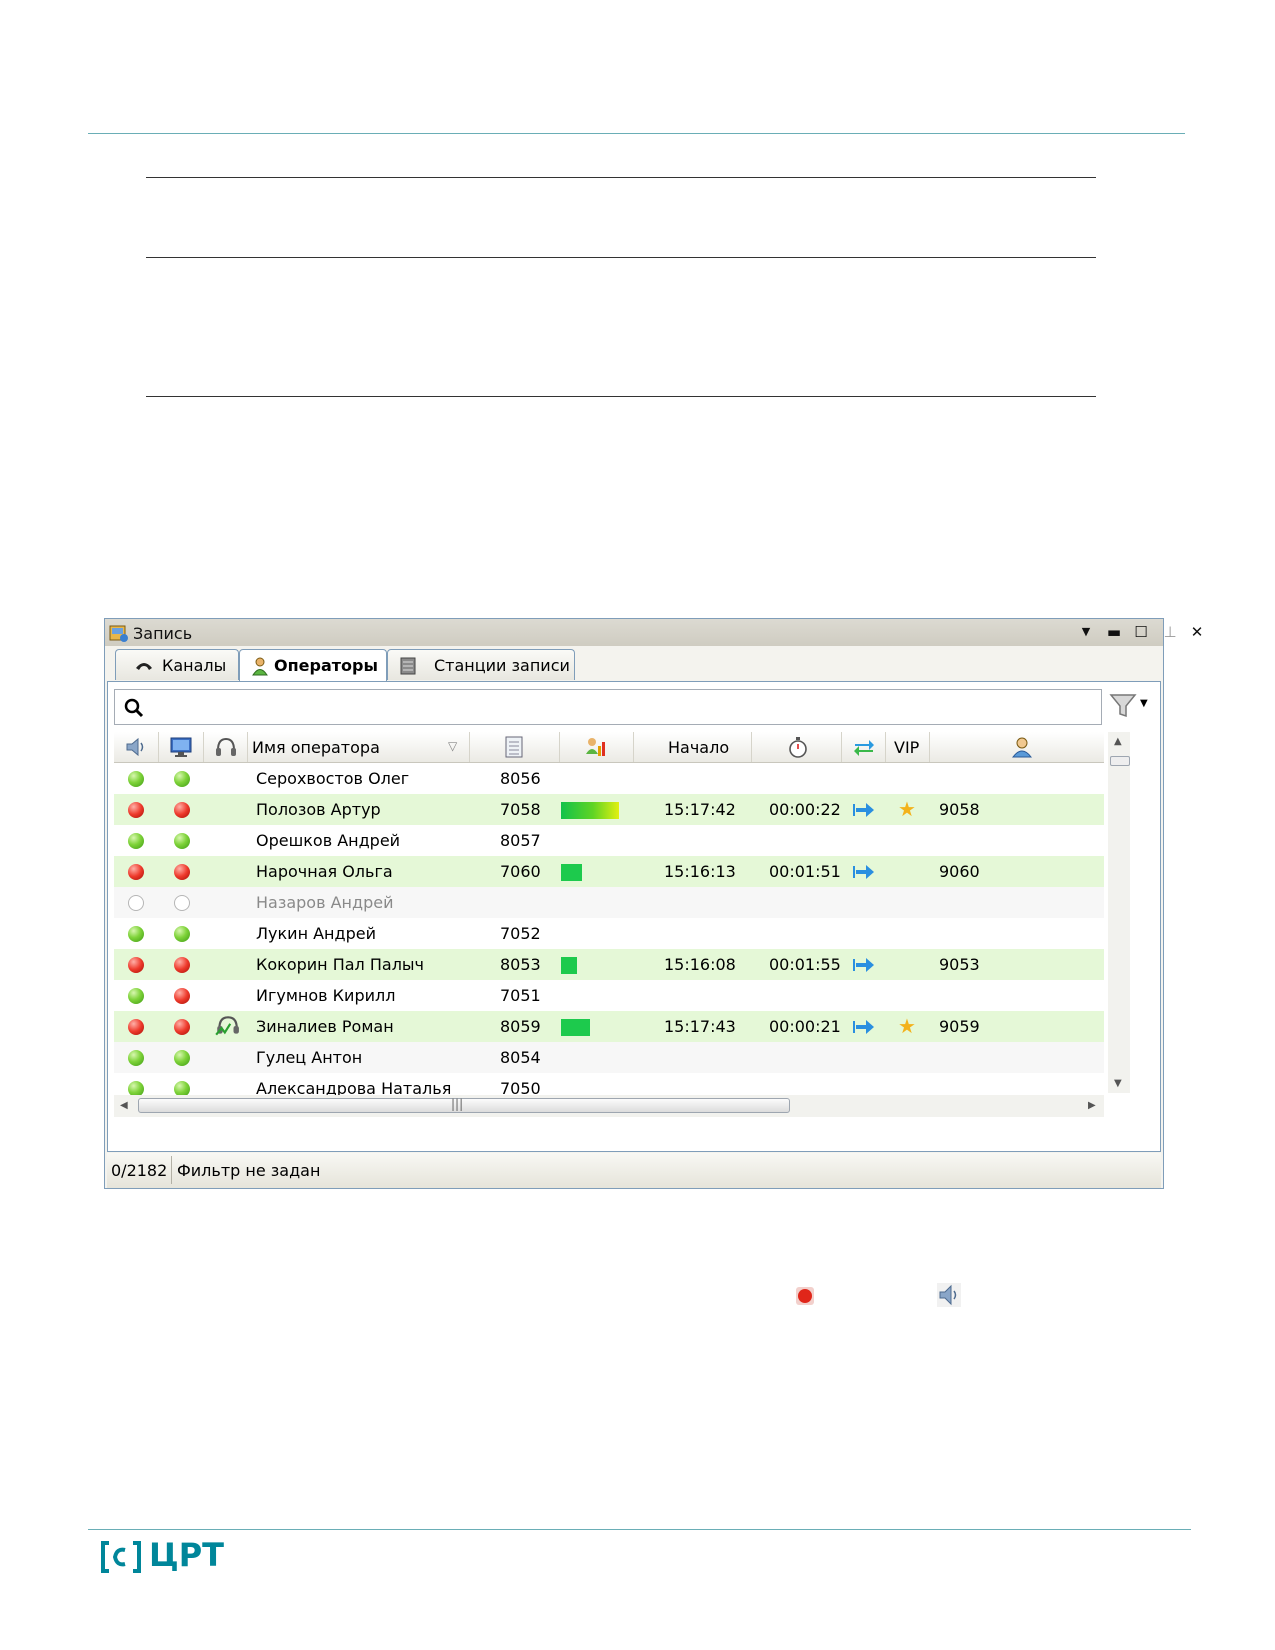 This screenshot has height=1650, width=1275. What do you see at coordinates (700, 964) in the screenshot?
I see `call-start-time: 15:16:08` at bounding box center [700, 964].